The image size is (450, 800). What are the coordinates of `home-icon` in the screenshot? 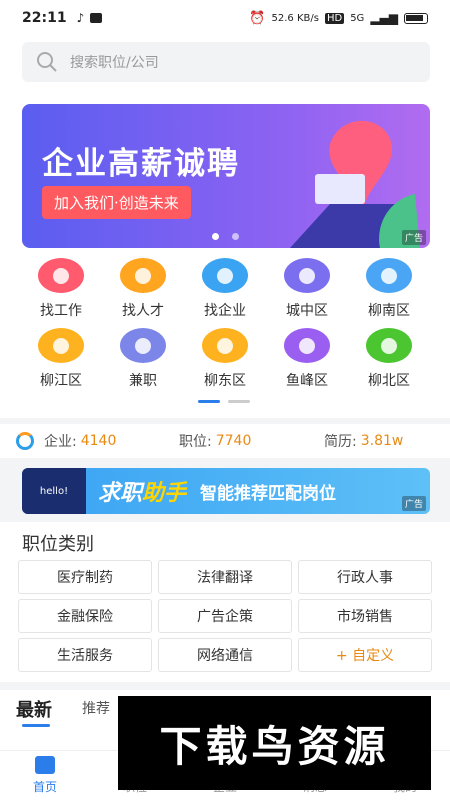 It's located at (45, 765).